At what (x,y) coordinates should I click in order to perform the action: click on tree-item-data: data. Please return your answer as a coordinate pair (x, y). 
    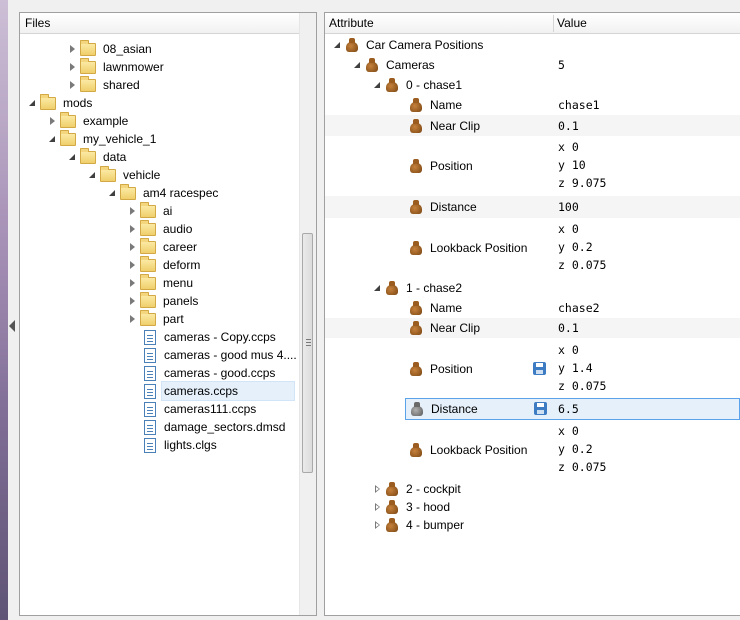
    Looking at the image, I should click on (97, 156).